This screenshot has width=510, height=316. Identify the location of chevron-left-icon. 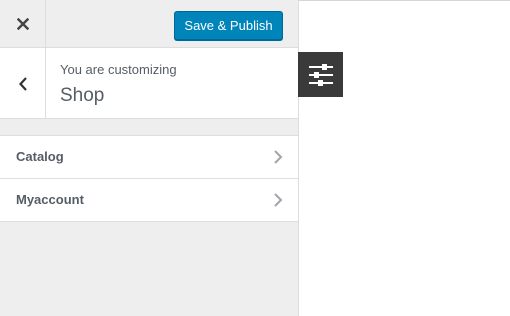
(22, 83).